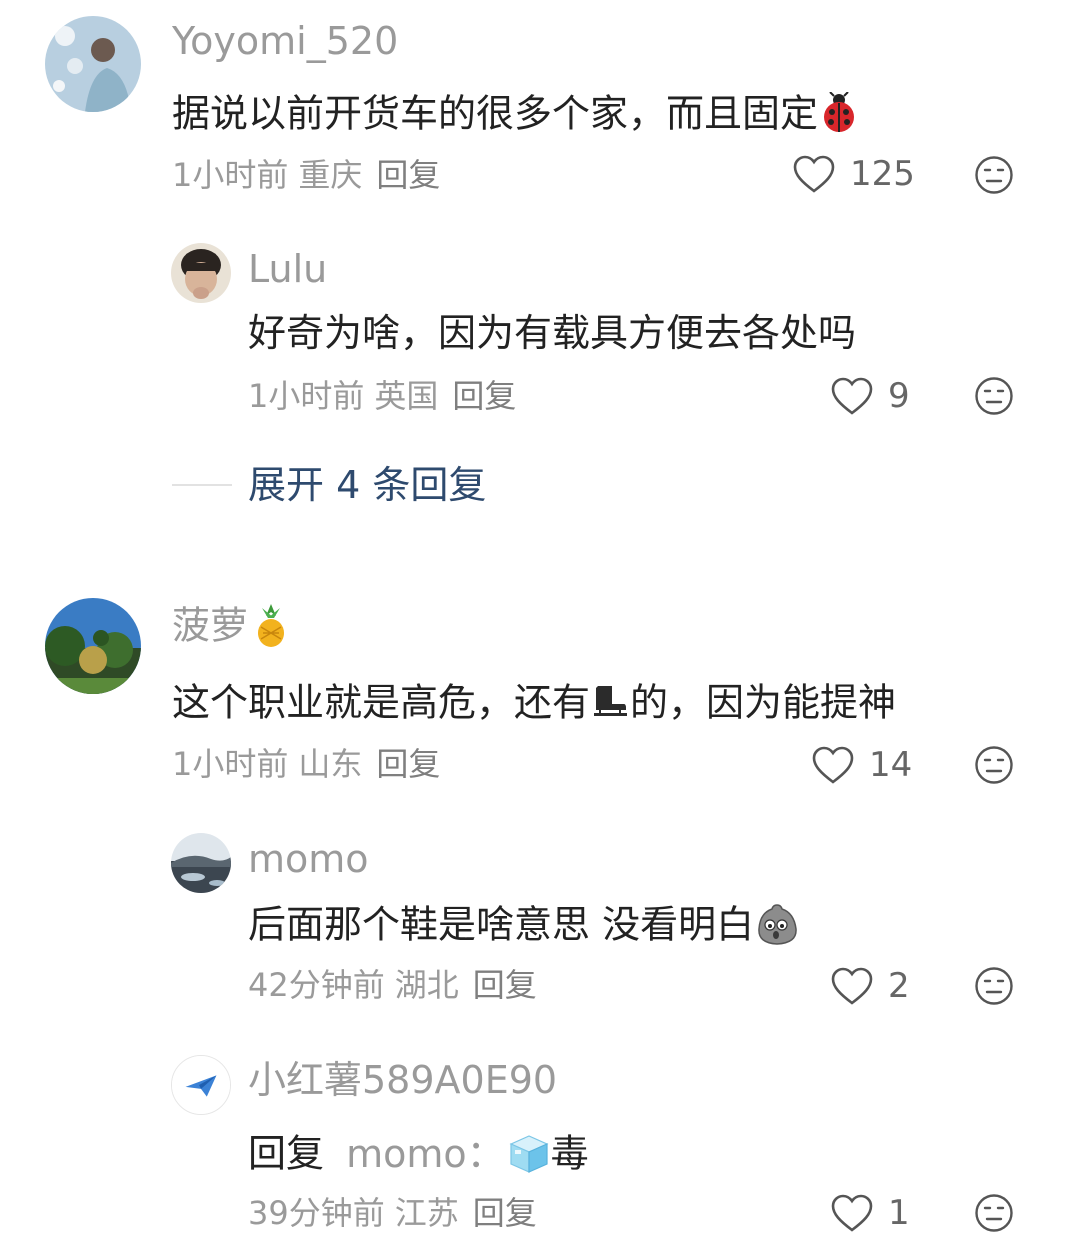 This screenshot has width=1080, height=1255. I want to click on reply-prefix: 回复, so click(286, 1153).